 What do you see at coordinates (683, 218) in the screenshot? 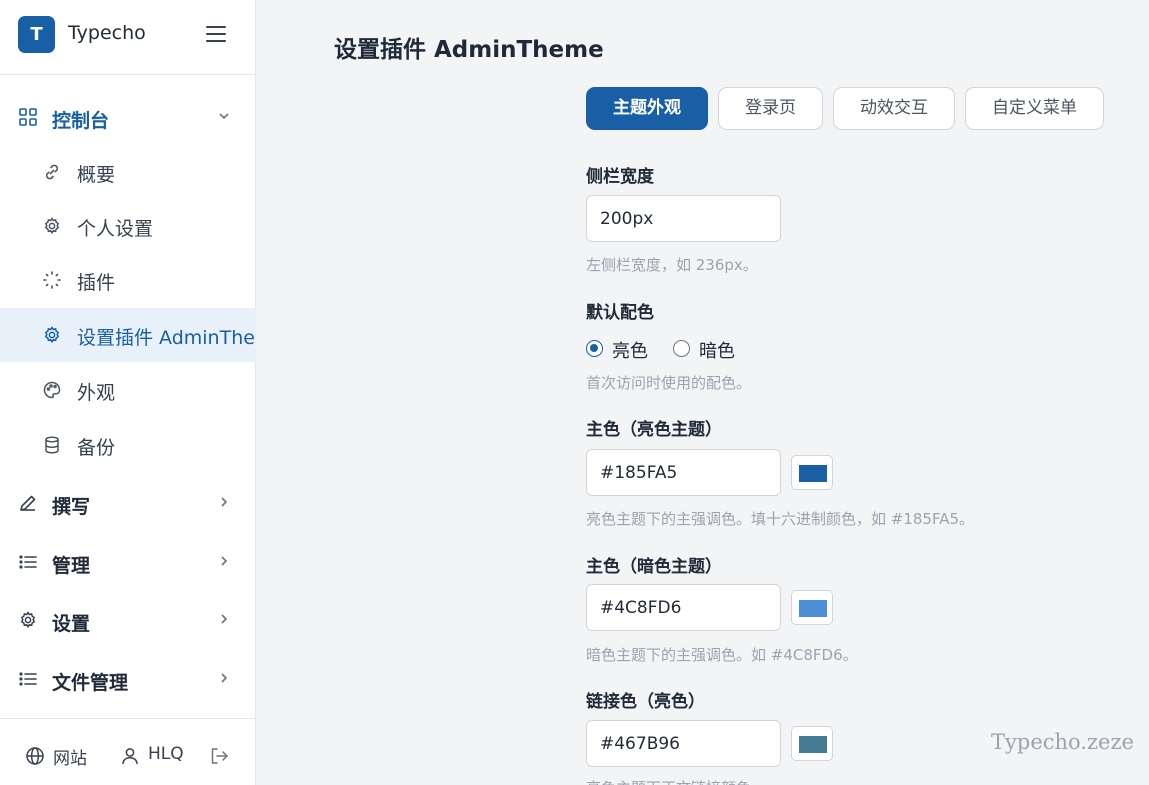
I see `sidebar-width-input` at bounding box center [683, 218].